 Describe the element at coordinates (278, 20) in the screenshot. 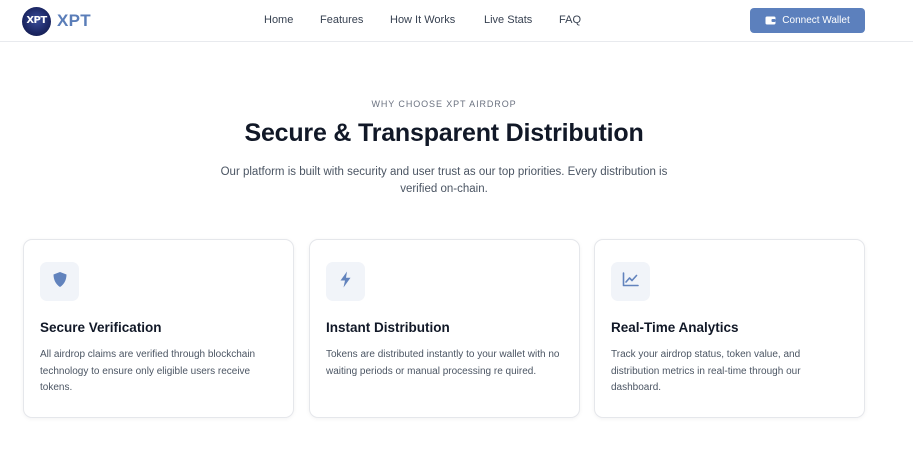

I see `nav-link-home: Home` at that location.